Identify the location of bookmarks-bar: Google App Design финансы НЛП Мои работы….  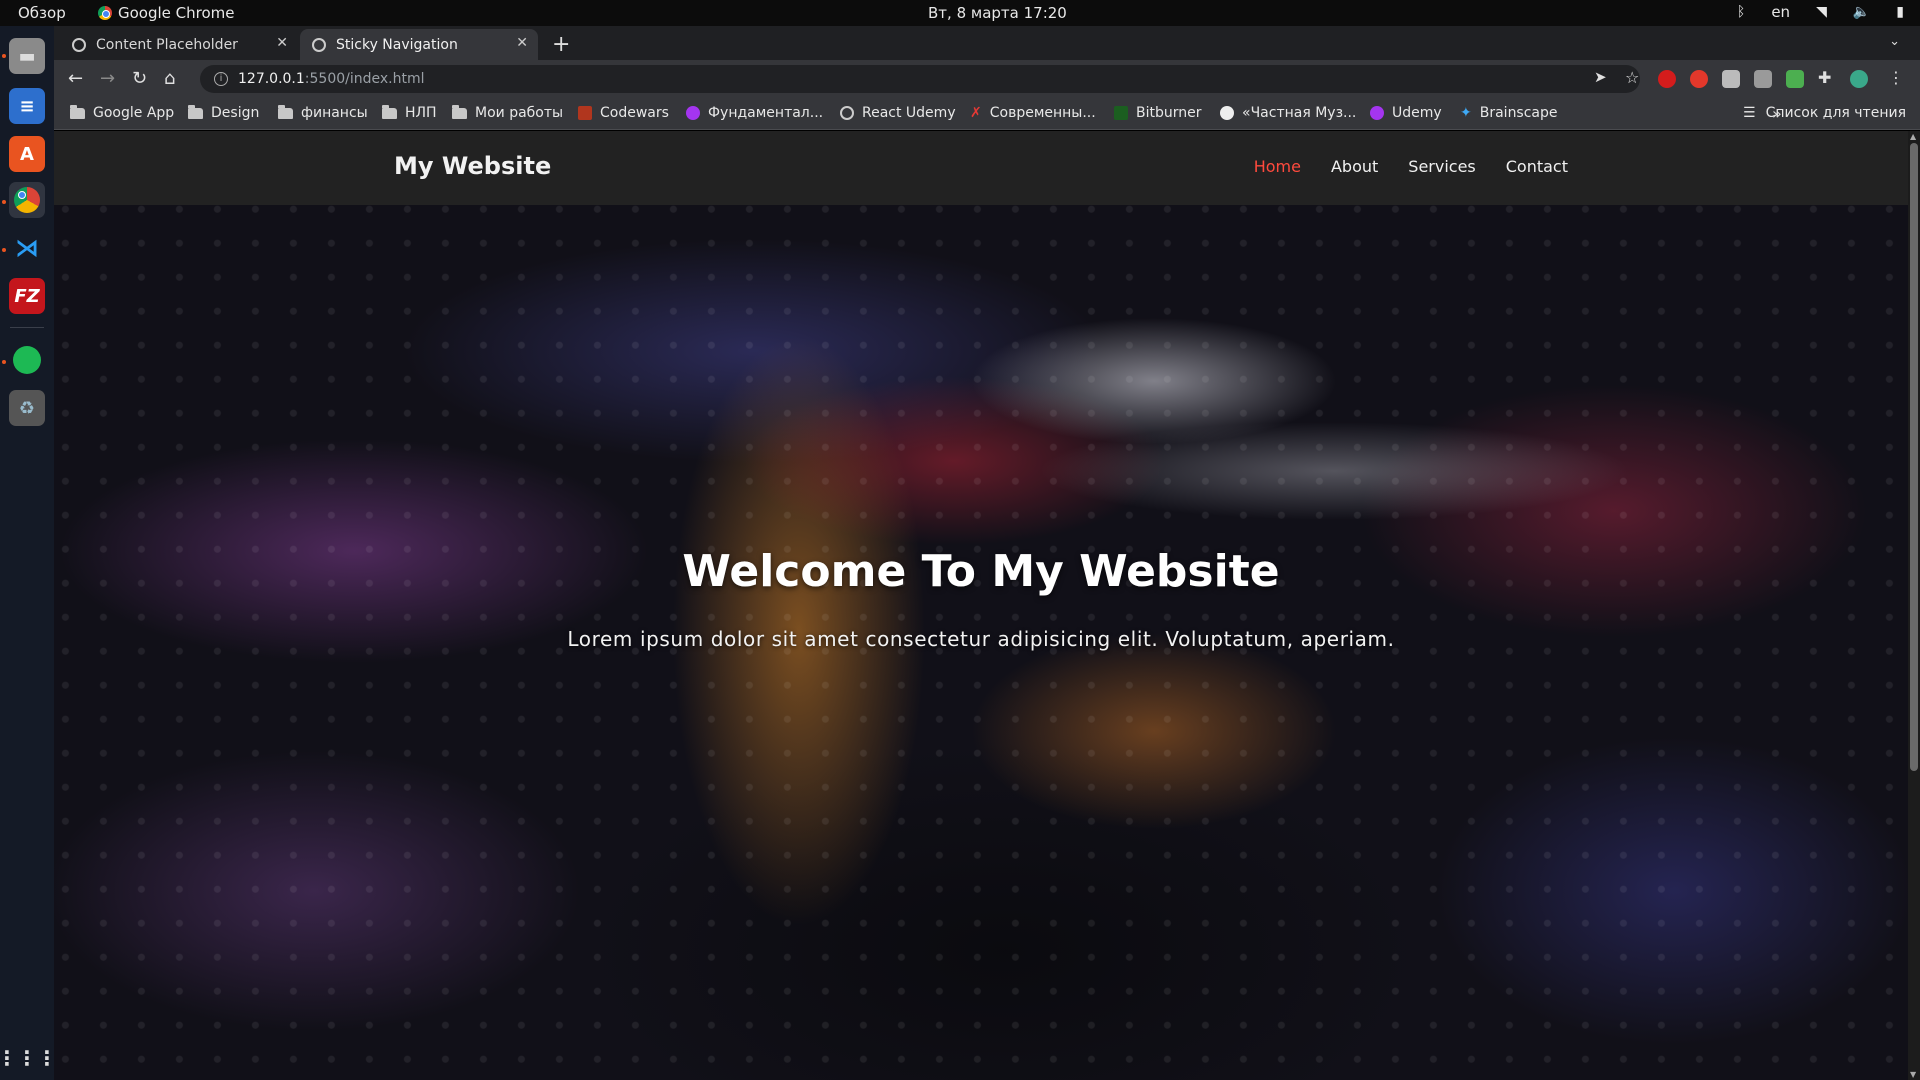
(987, 114).